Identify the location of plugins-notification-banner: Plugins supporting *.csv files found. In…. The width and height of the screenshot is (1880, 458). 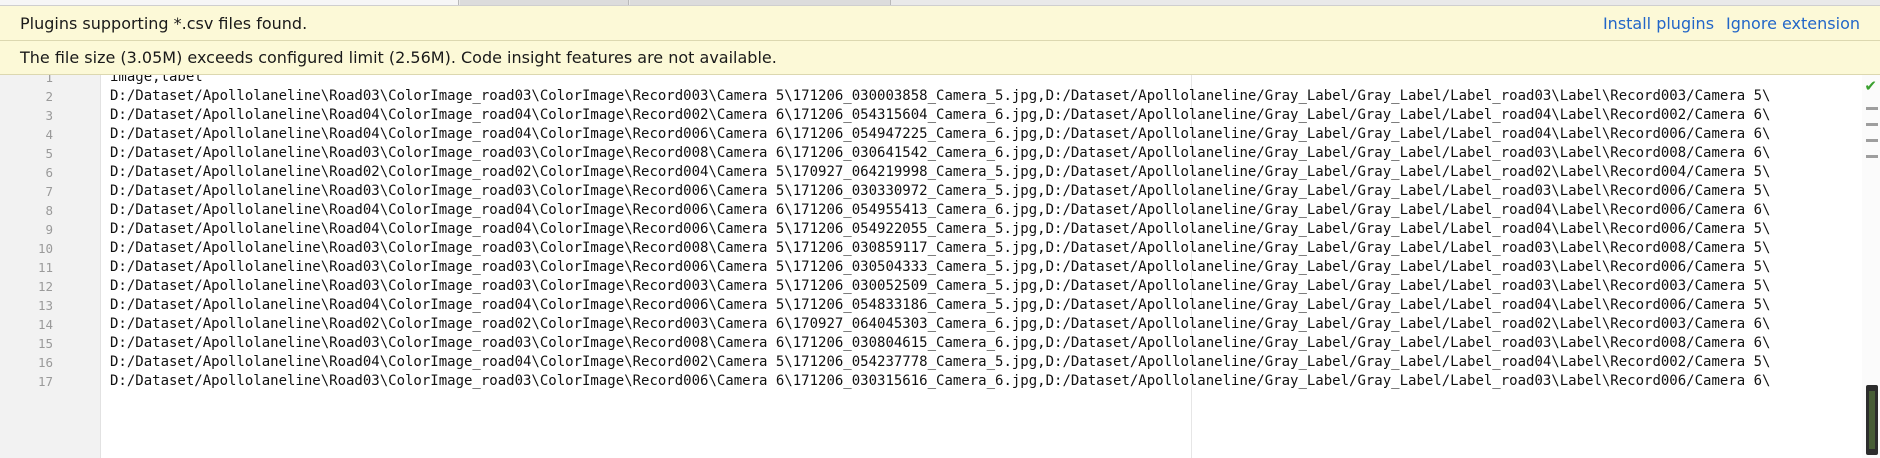
(940, 23).